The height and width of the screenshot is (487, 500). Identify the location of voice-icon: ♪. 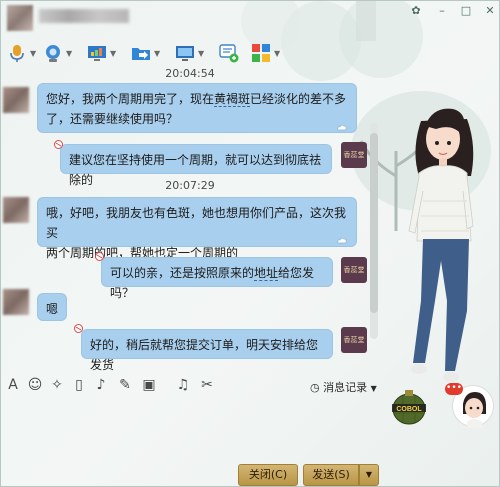
(101, 385).